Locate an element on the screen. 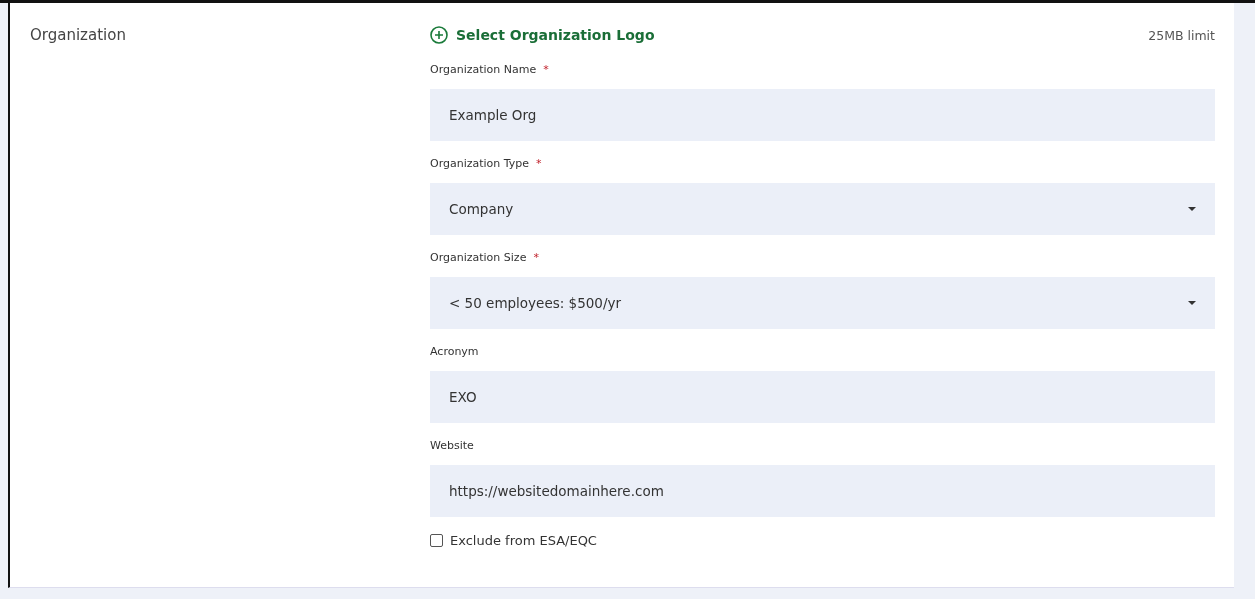  input-field: https://websitedomainhere.com is located at coordinates (822, 491).